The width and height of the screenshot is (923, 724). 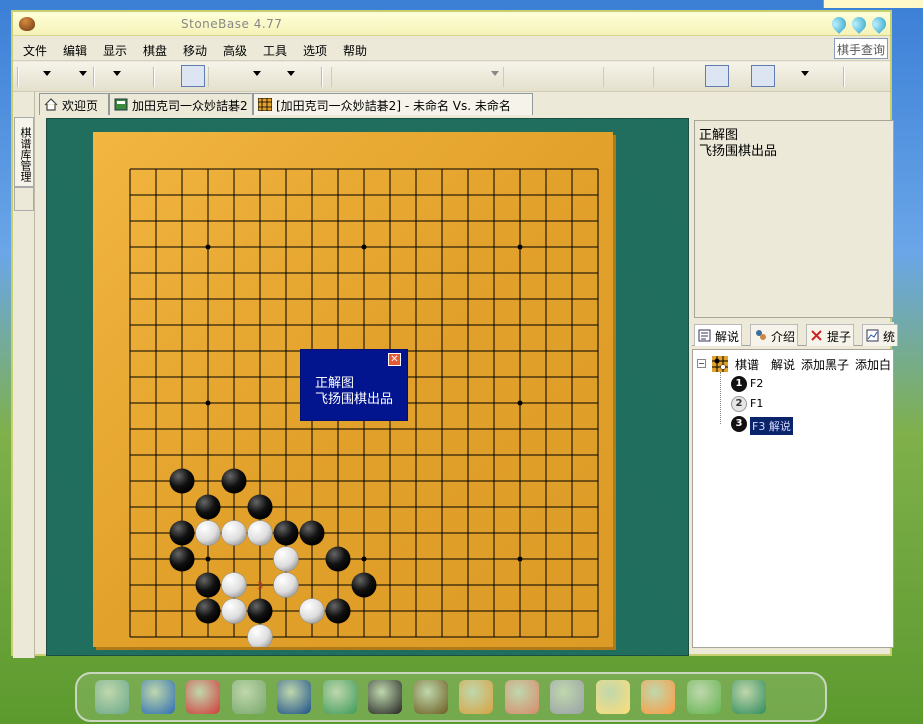 What do you see at coordinates (394, 359) in the screenshot?
I see `close-icon: ✕` at bounding box center [394, 359].